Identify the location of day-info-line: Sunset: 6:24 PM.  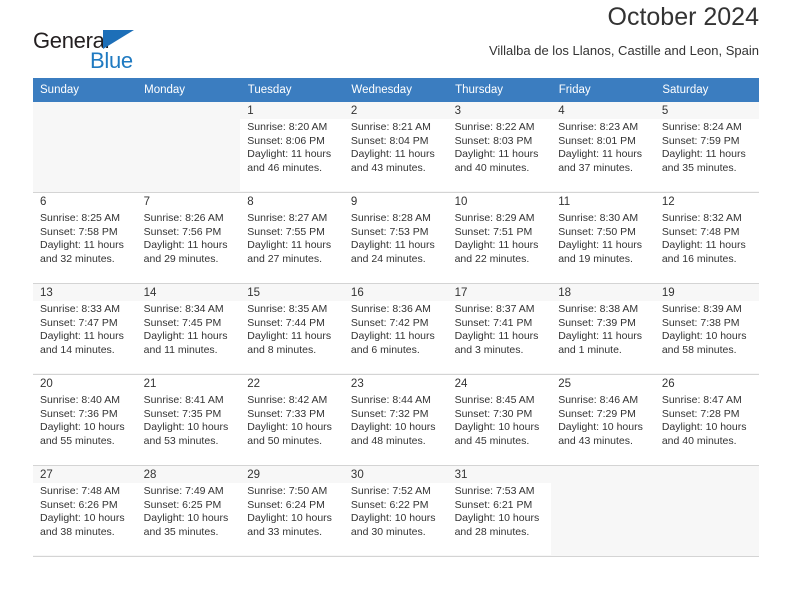
(286, 504).